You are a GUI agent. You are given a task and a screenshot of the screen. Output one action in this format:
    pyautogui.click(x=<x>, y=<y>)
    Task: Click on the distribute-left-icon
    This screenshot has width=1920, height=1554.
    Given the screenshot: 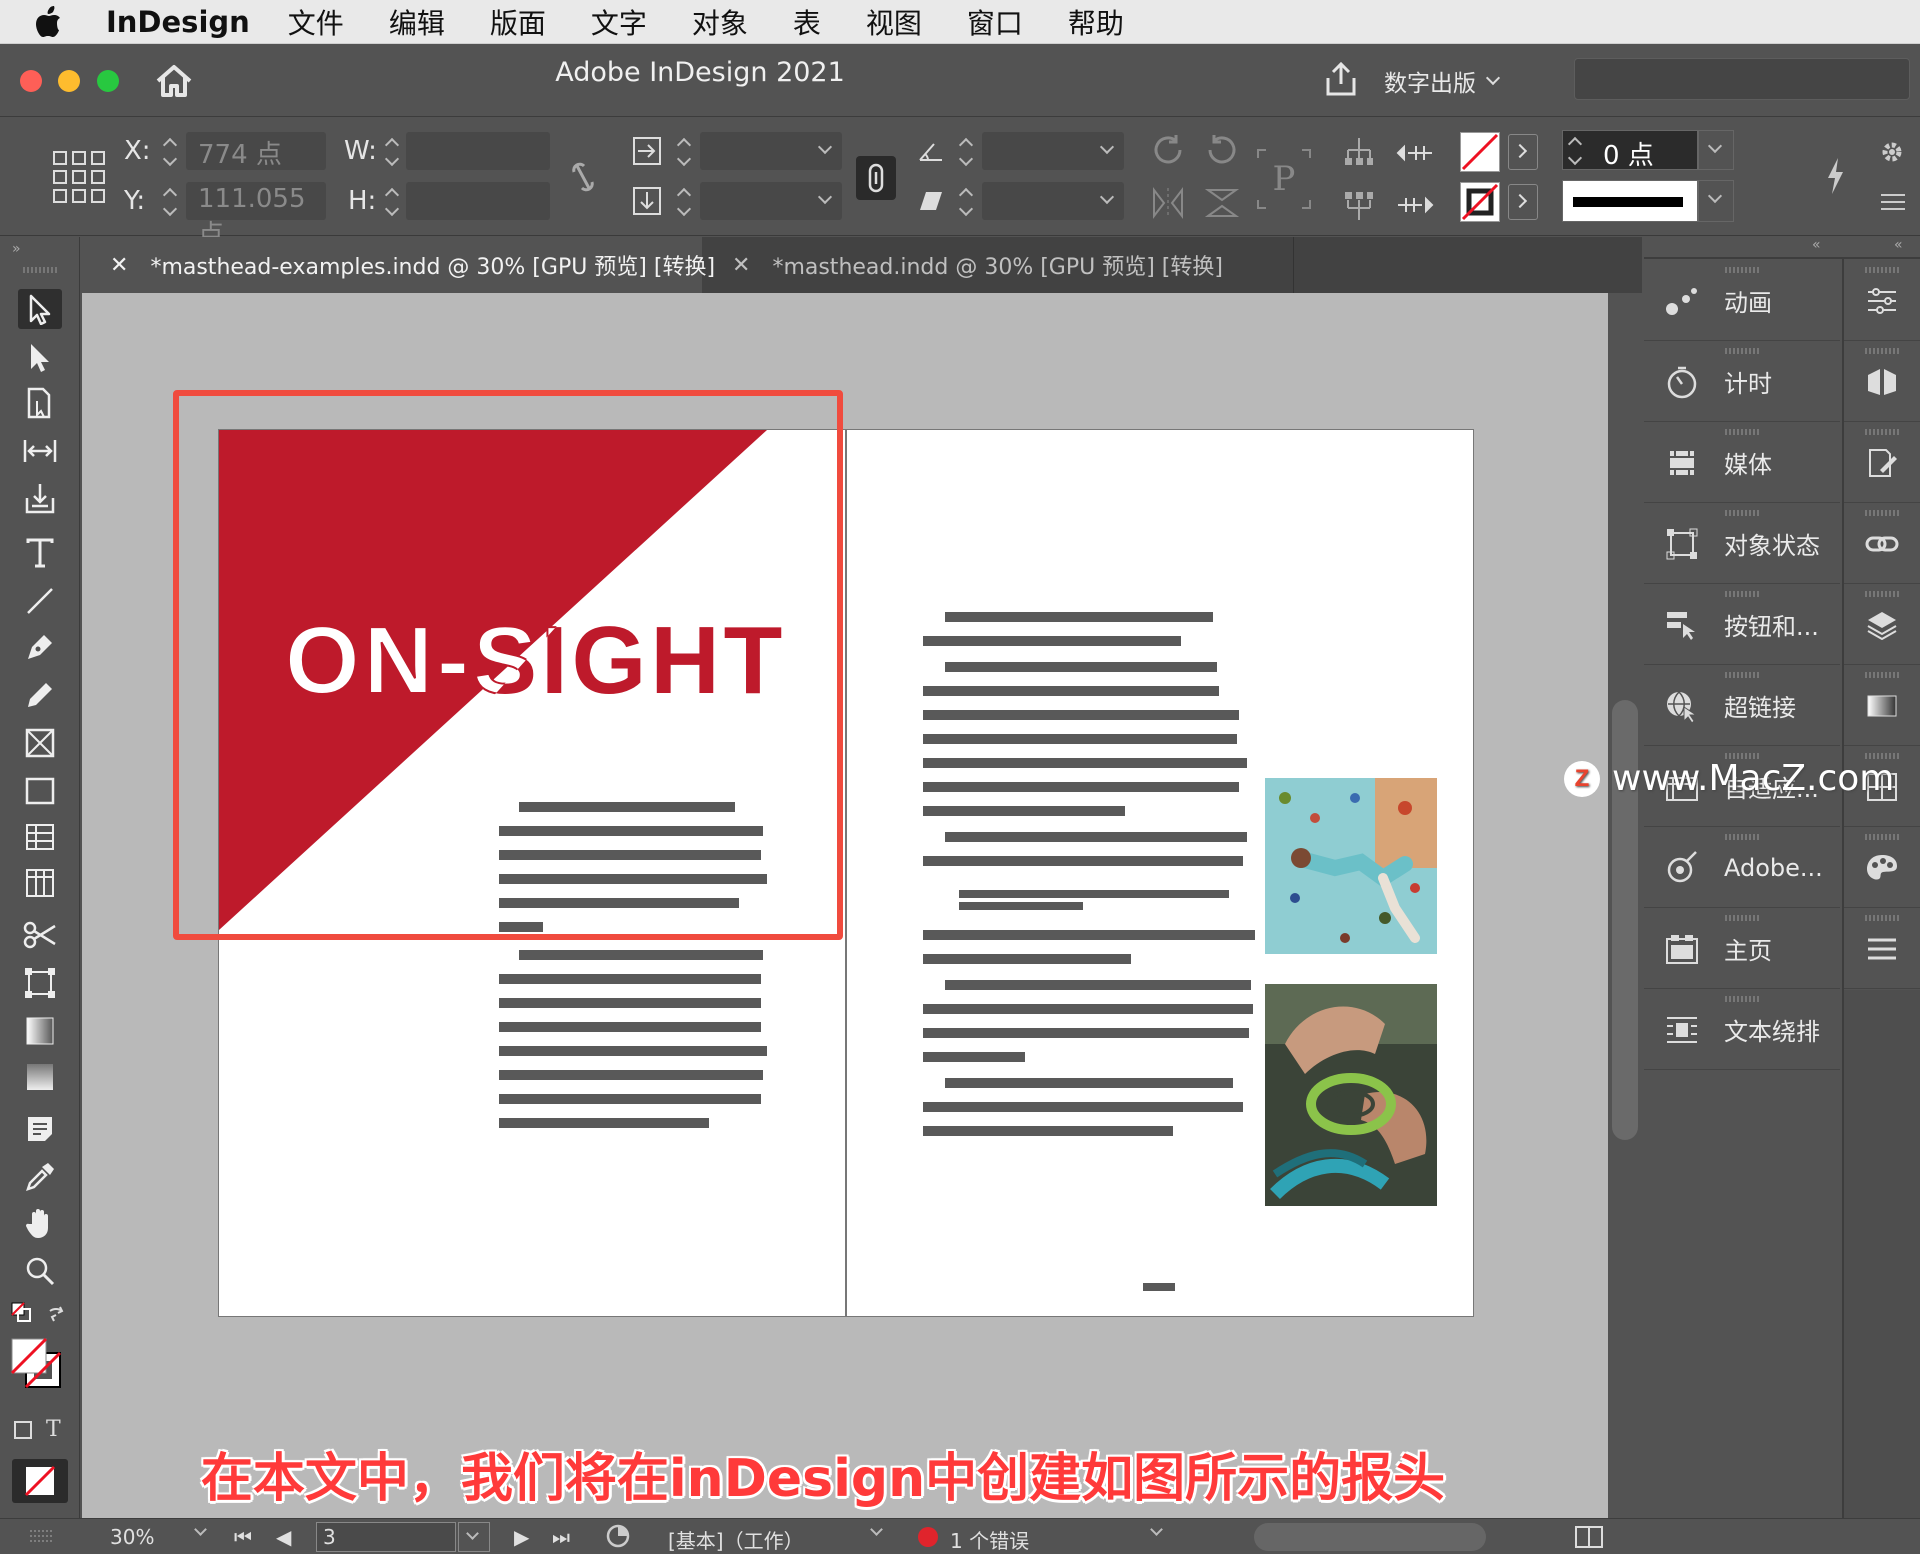 What is the action you would take?
    pyautogui.click(x=1415, y=153)
    